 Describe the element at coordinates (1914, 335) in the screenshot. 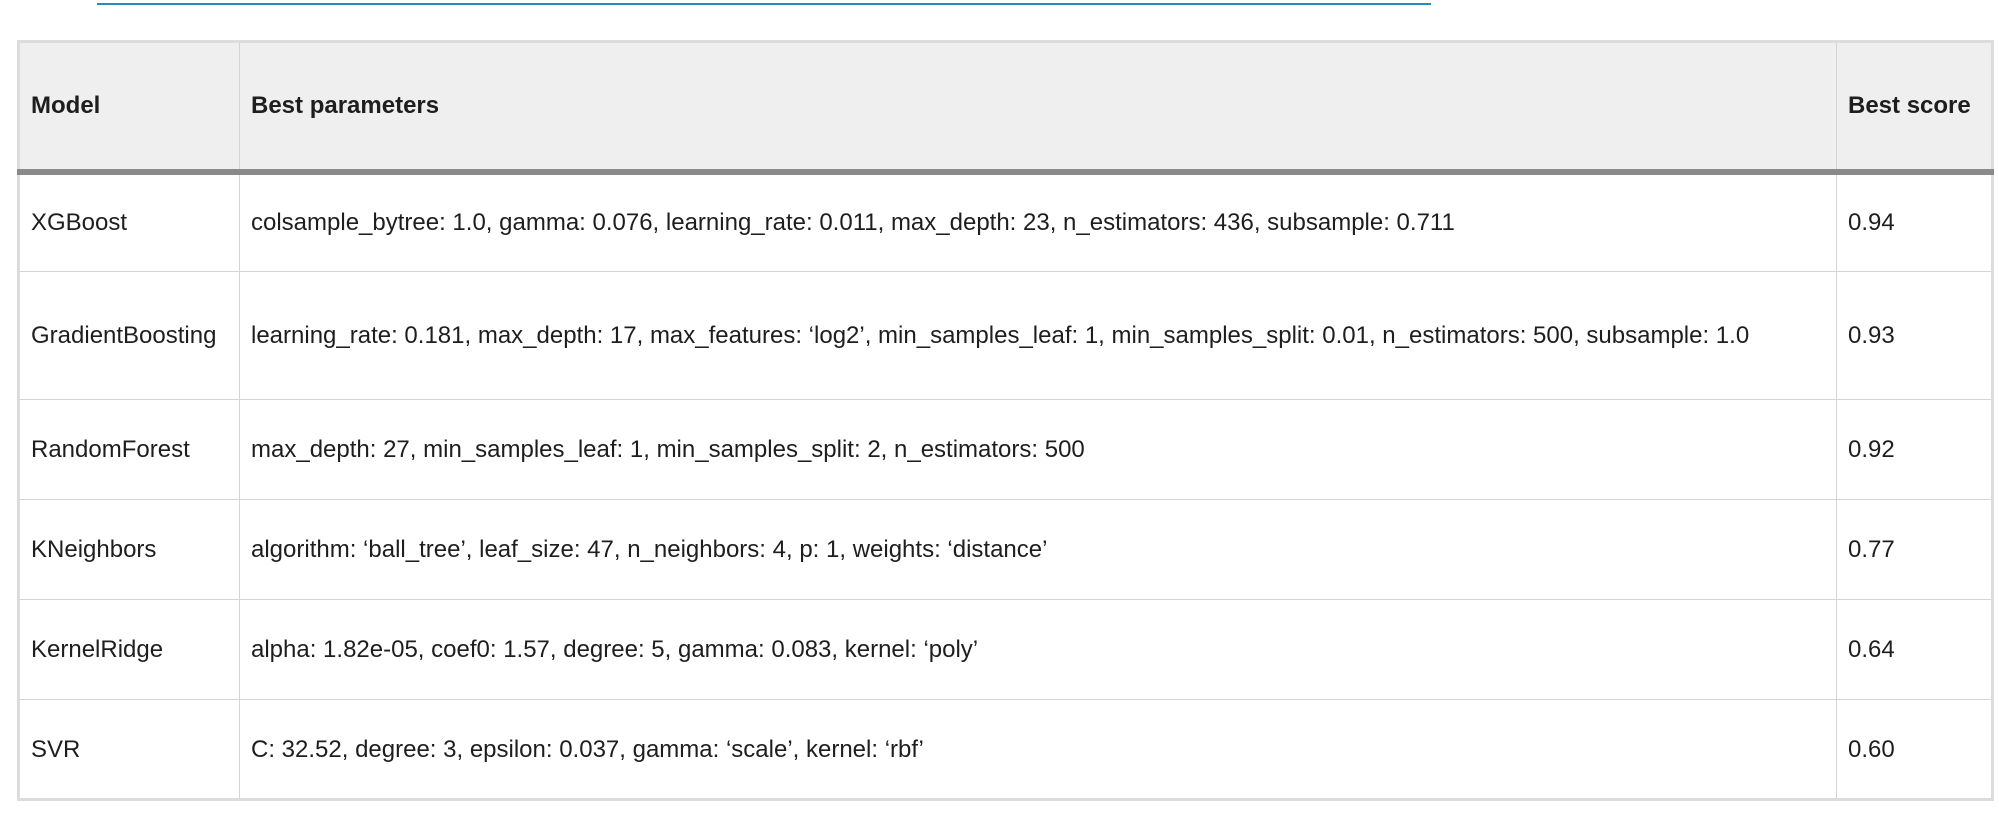

I see `score-cell: 0.93` at that location.